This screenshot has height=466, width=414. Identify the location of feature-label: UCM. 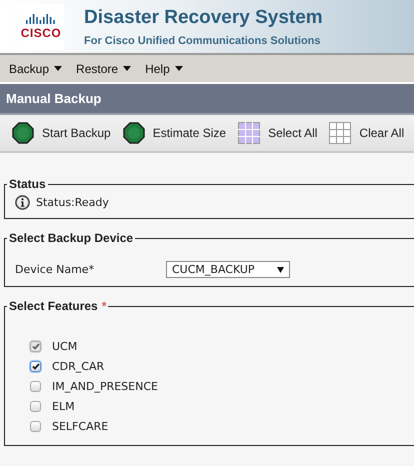
(64, 346).